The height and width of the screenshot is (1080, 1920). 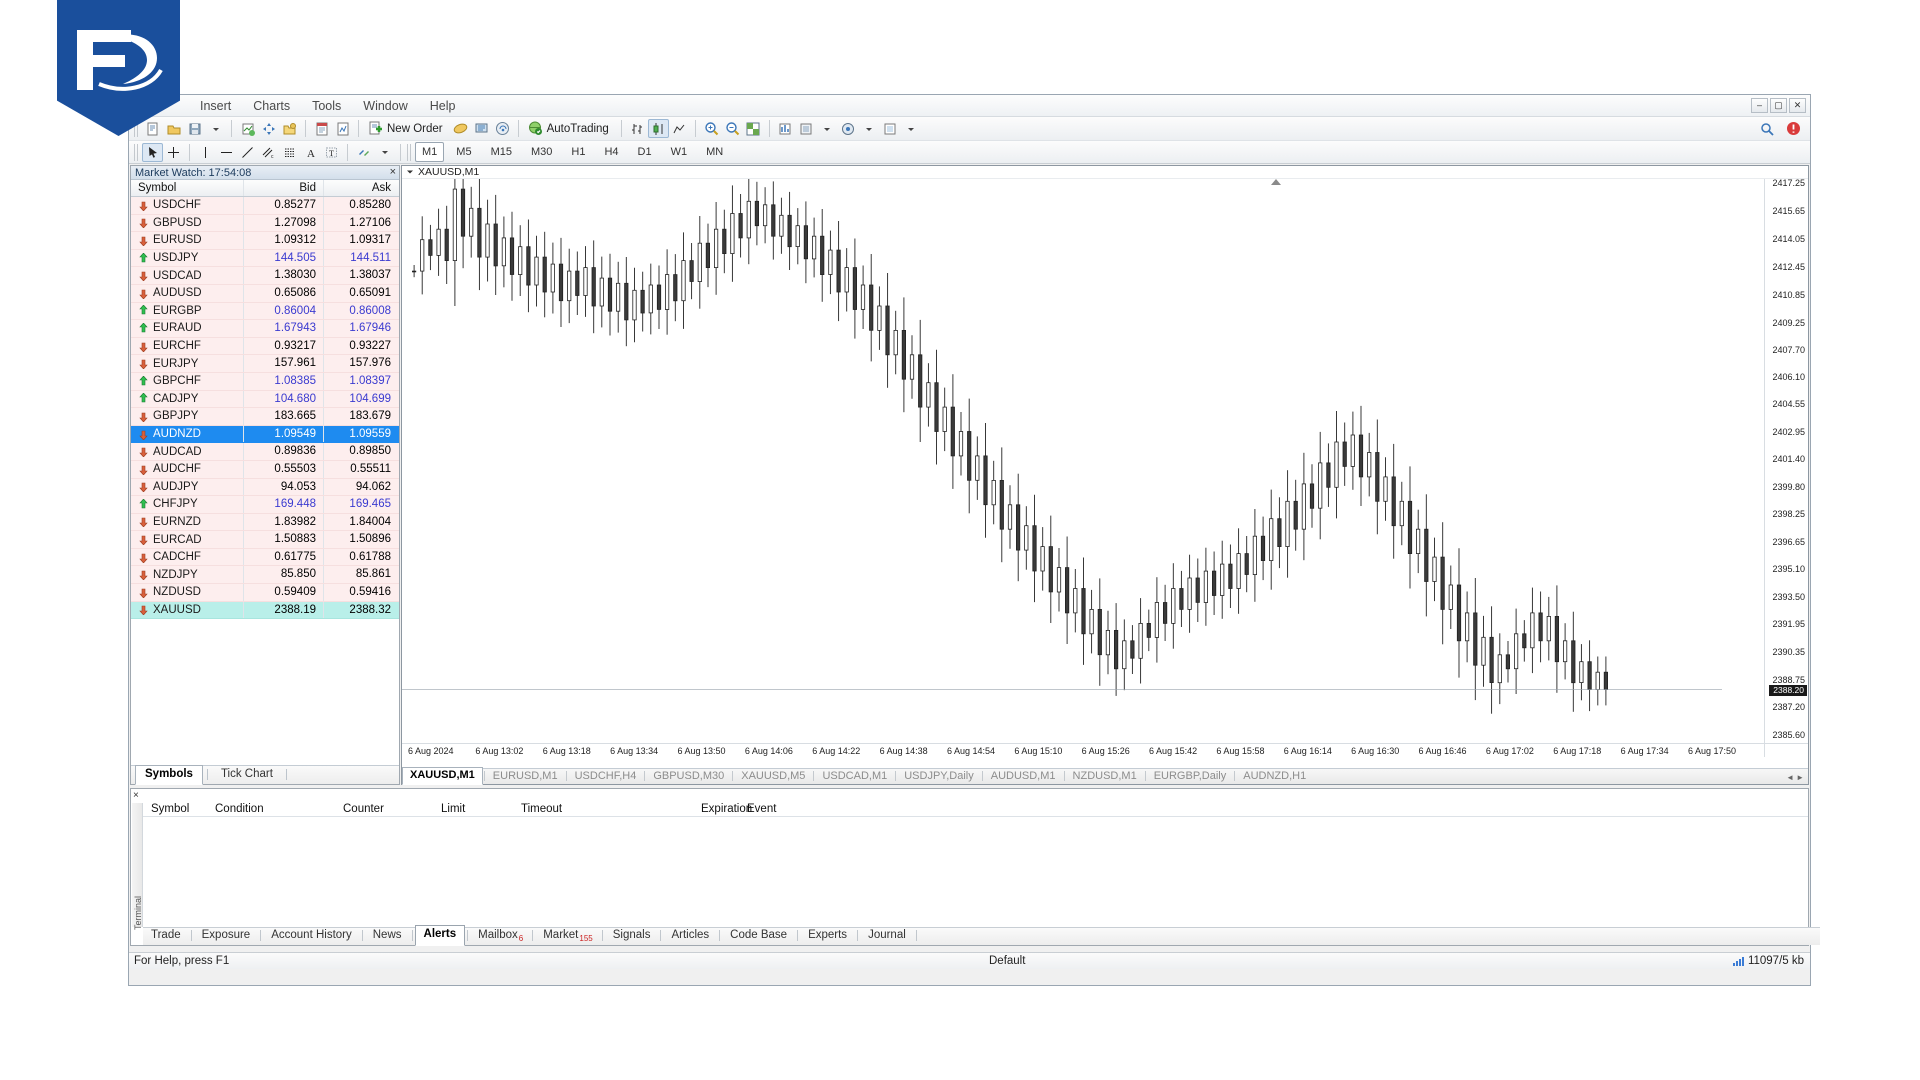 I want to click on periods-icon, so click(x=785, y=128).